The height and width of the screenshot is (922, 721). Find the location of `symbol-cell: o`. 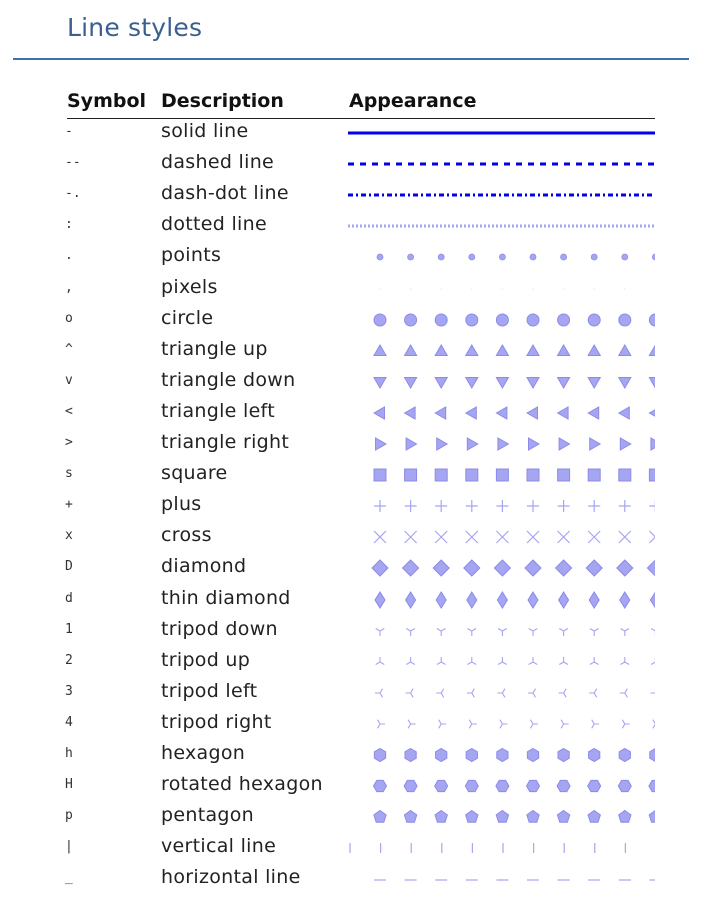

symbol-cell: o is located at coordinates (69, 318).